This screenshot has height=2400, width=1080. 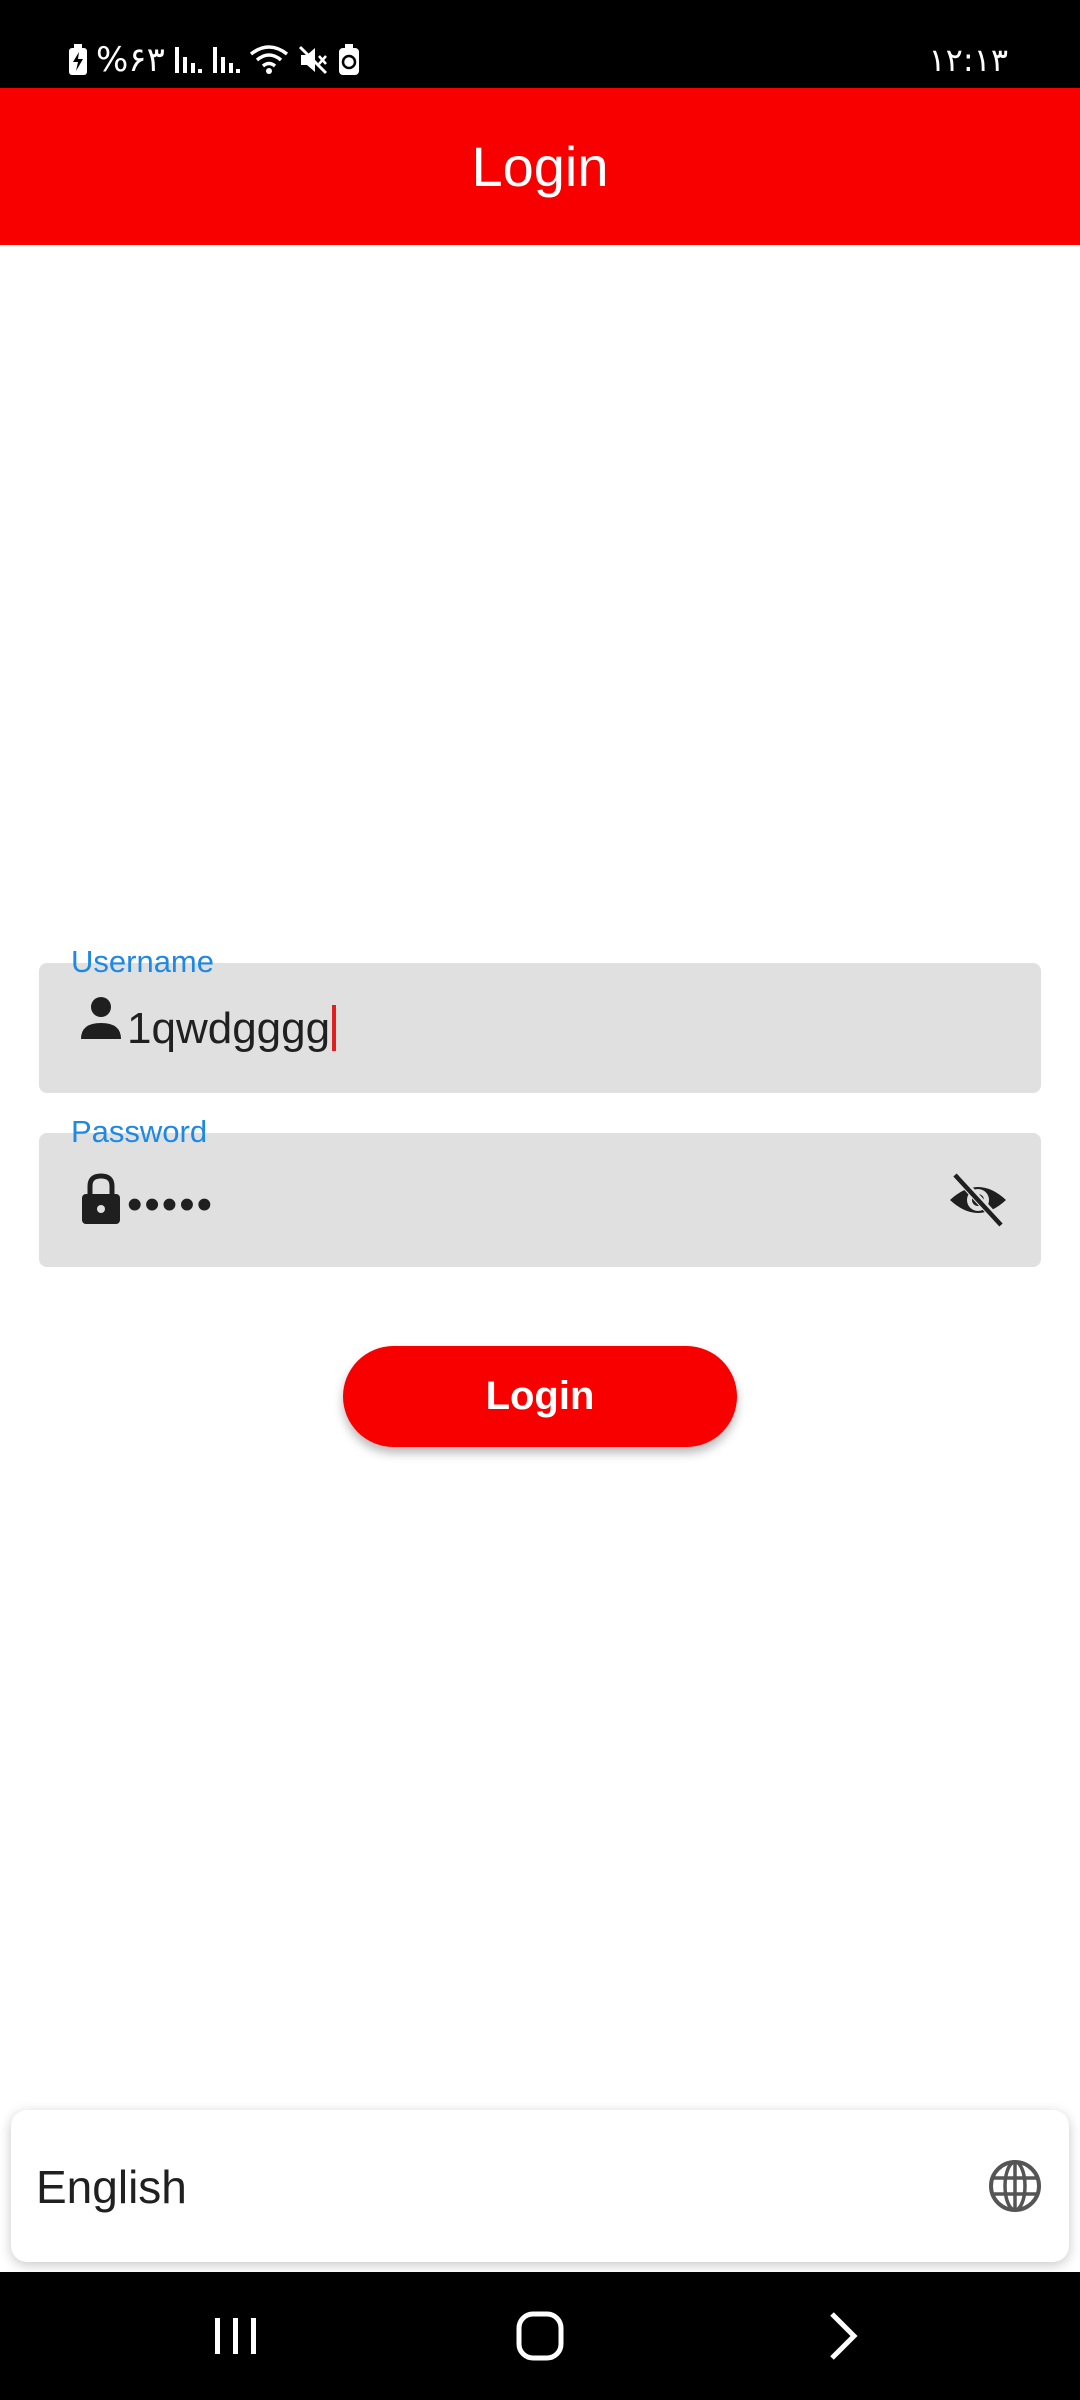 I want to click on username-label: Username, so click(x=142, y=961).